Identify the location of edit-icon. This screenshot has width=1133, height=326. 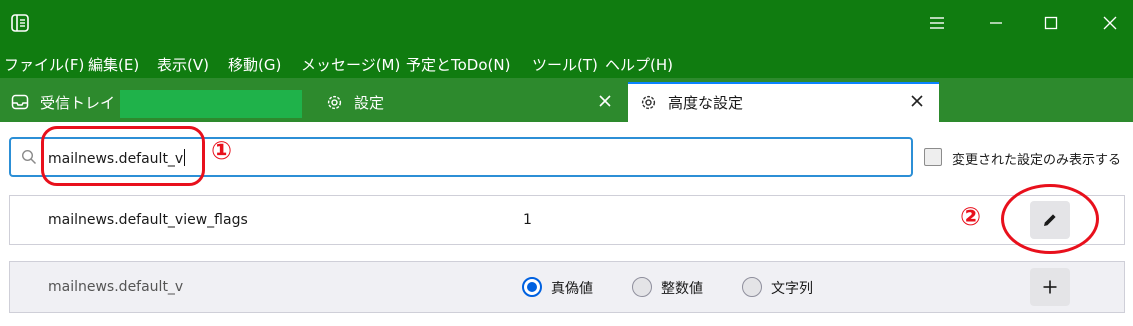
(1050, 220).